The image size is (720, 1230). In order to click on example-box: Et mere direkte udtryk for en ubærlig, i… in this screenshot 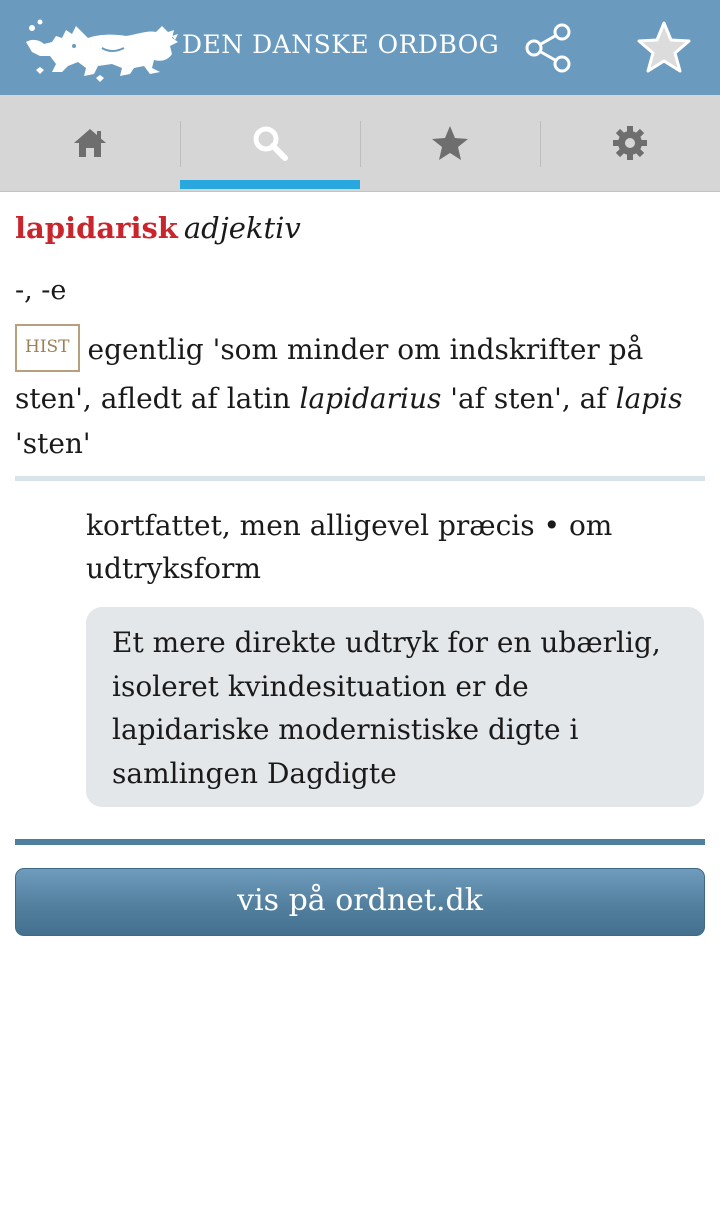, I will do `click(395, 707)`.